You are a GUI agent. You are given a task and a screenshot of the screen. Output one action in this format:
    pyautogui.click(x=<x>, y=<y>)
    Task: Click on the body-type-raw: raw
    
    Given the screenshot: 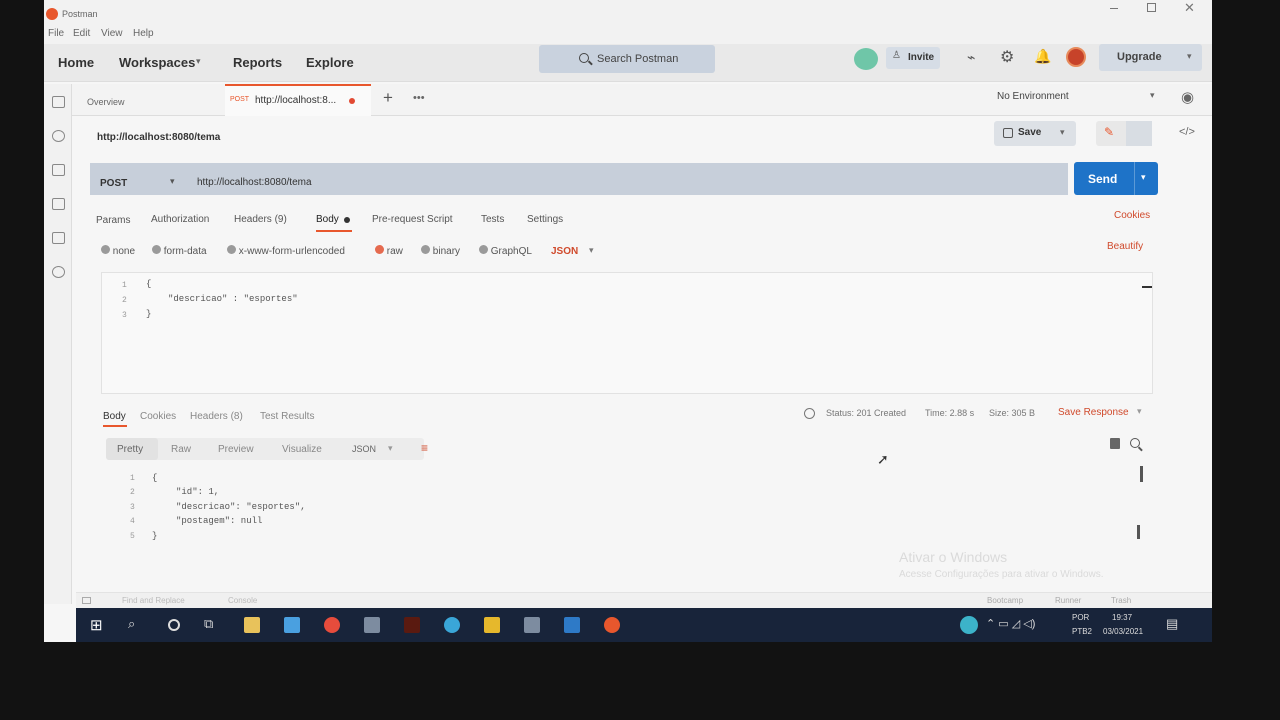 What is the action you would take?
    pyautogui.click(x=389, y=251)
    